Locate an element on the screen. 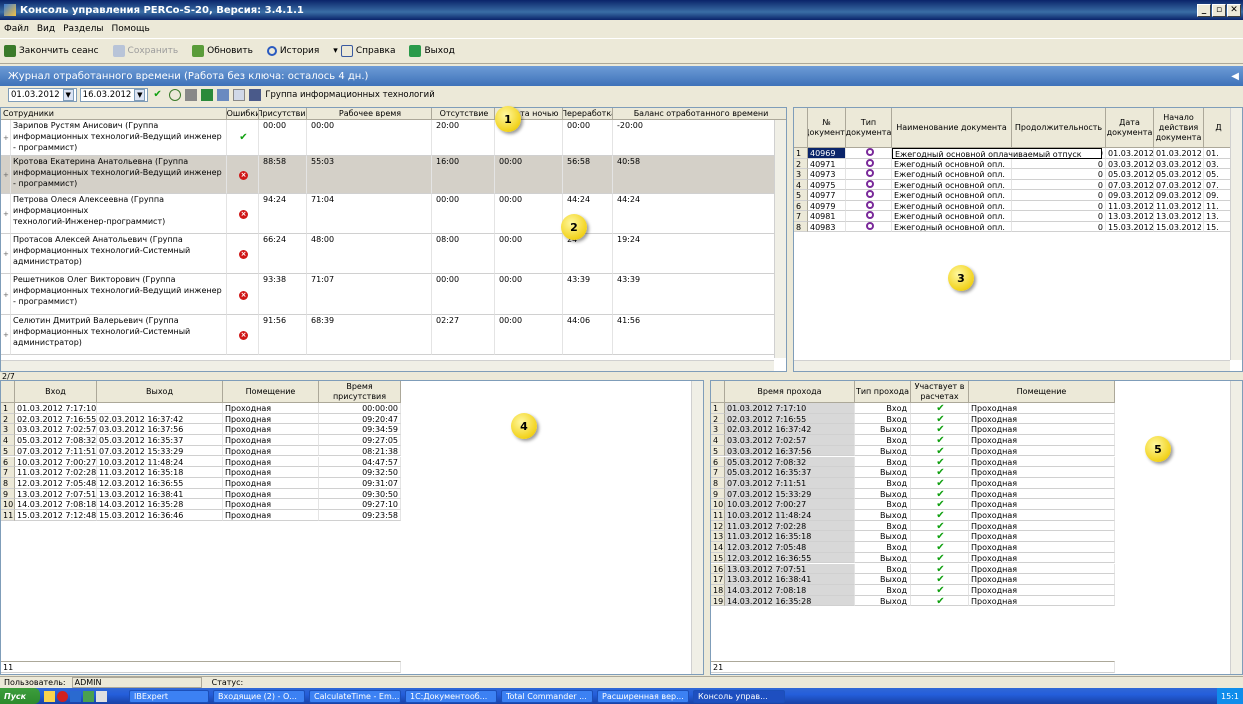 This screenshot has height=704, width=1243. pass-time: 12.03.2012 7:05:48 is located at coordinates (790, 547).